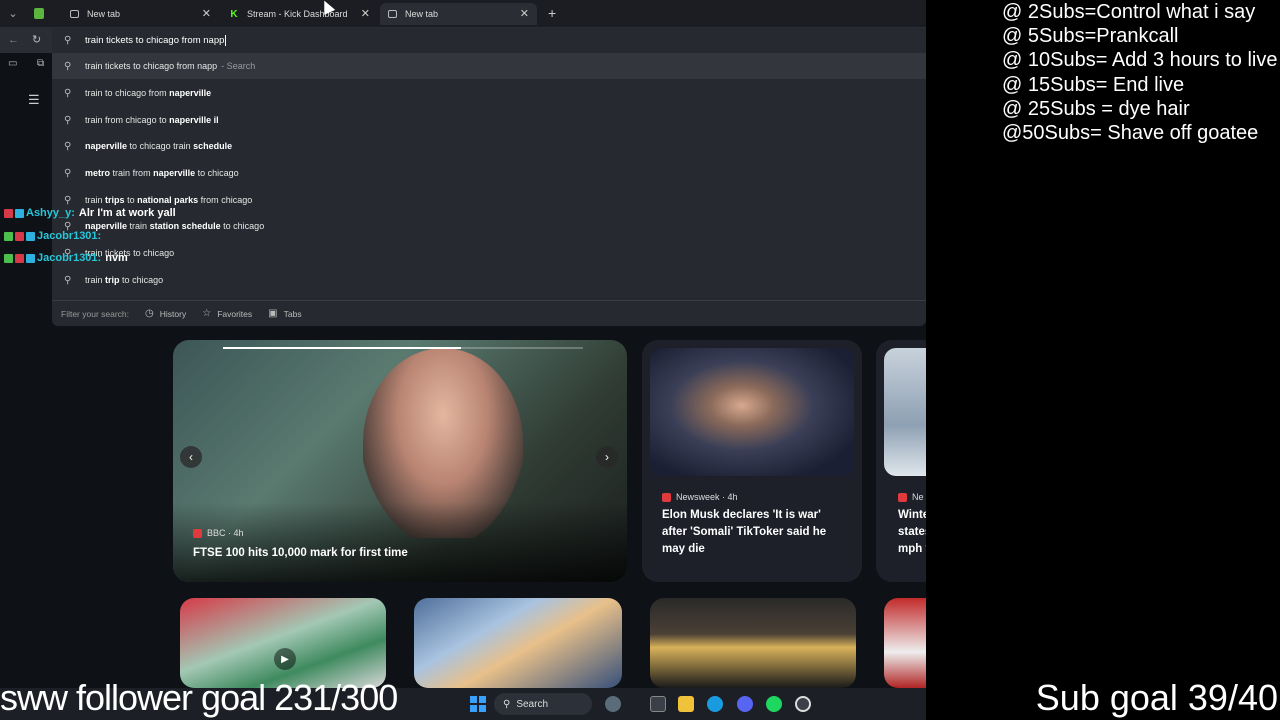 The height and width of the screenshot is (720, 1280). Describe the element at coordinates (218, 533) in the screenshot. I see `news-source: BBC · 4h` at that location.